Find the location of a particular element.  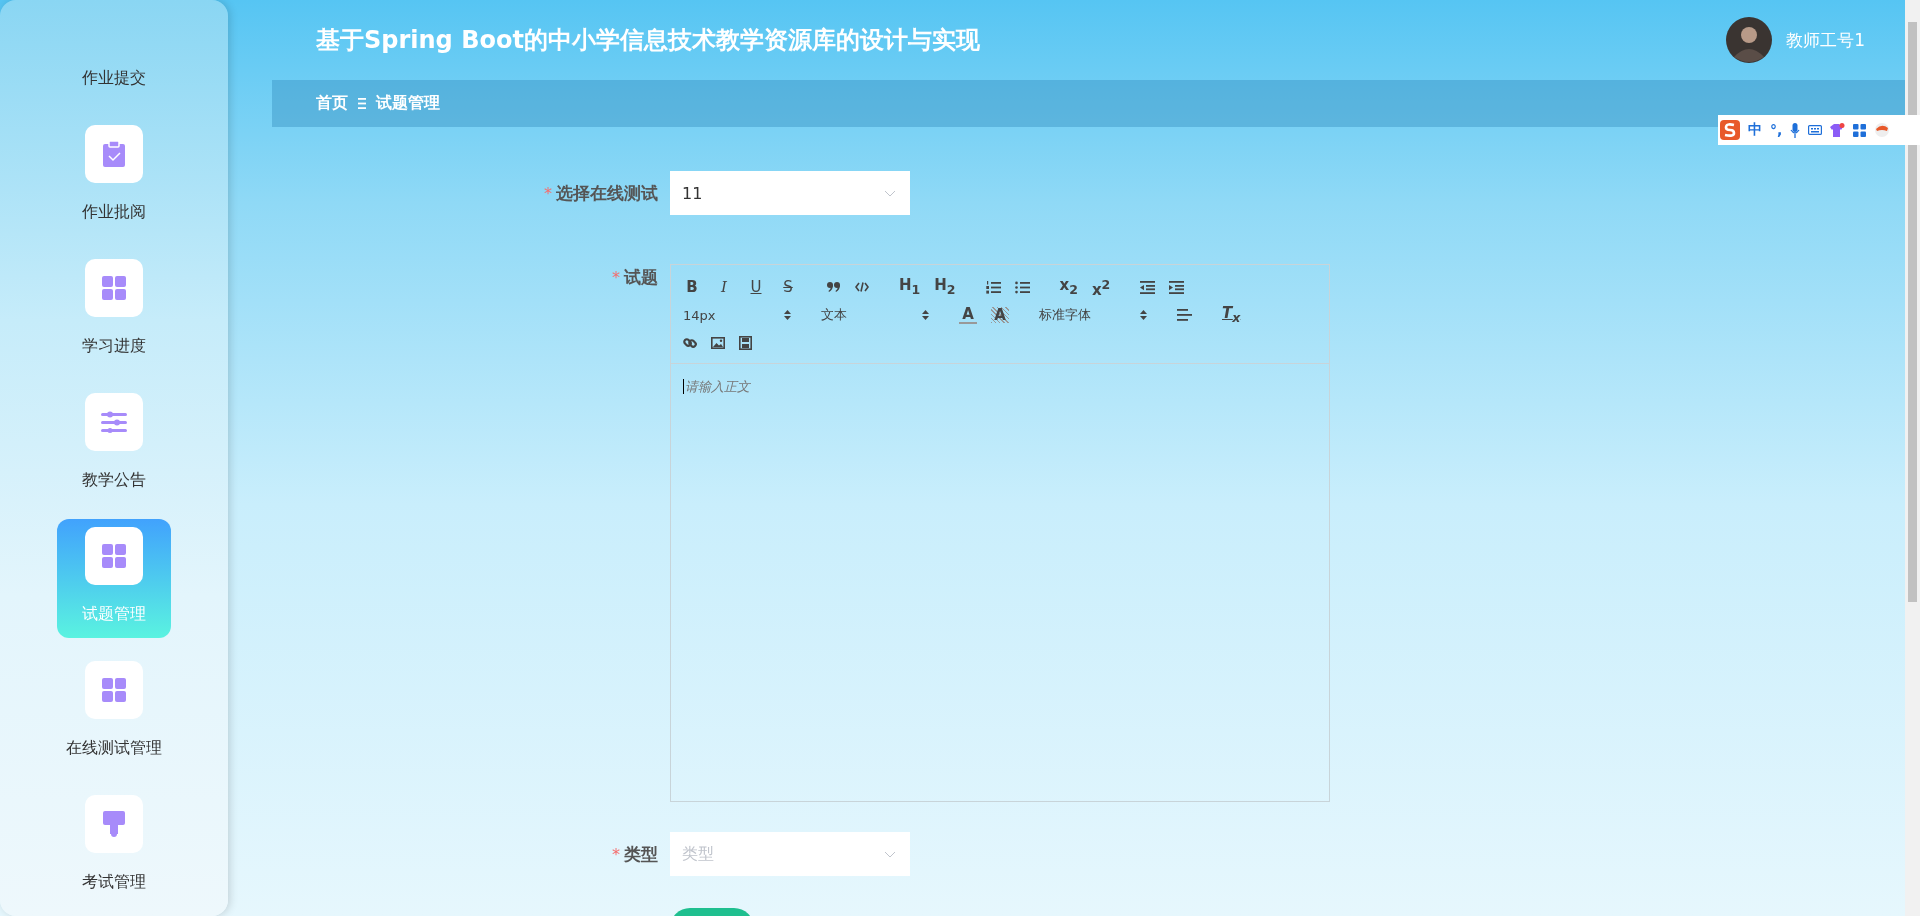

bullet-list-icon is located at coordinates (1022, 287).